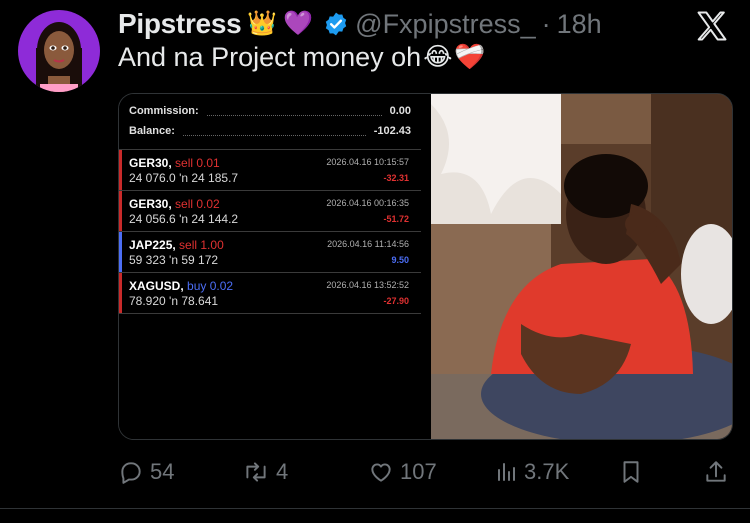  What do you see at coordinates (445, 24) in the screenshot?
I see `handle: @Fxpipstress_` at bounding box center [445, 24].